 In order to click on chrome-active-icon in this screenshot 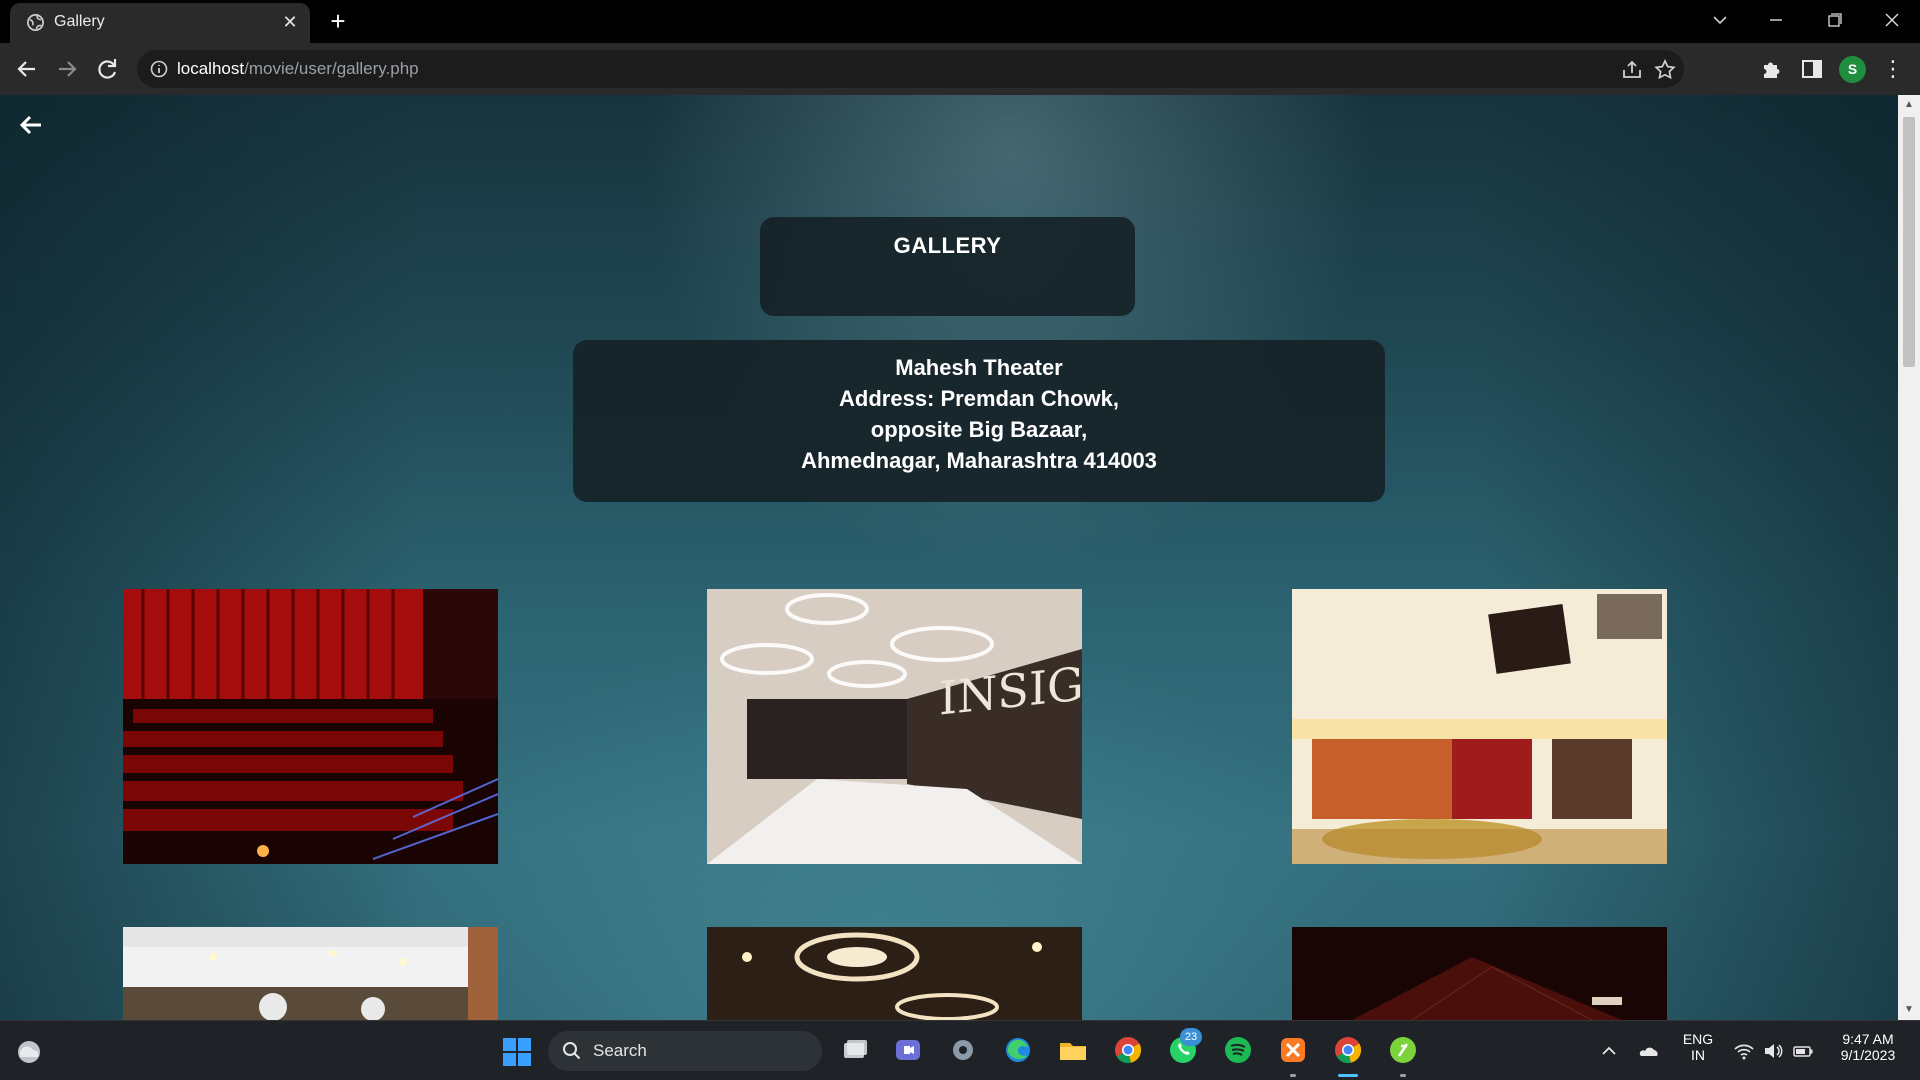, I will do `click(1348, 1050)`.